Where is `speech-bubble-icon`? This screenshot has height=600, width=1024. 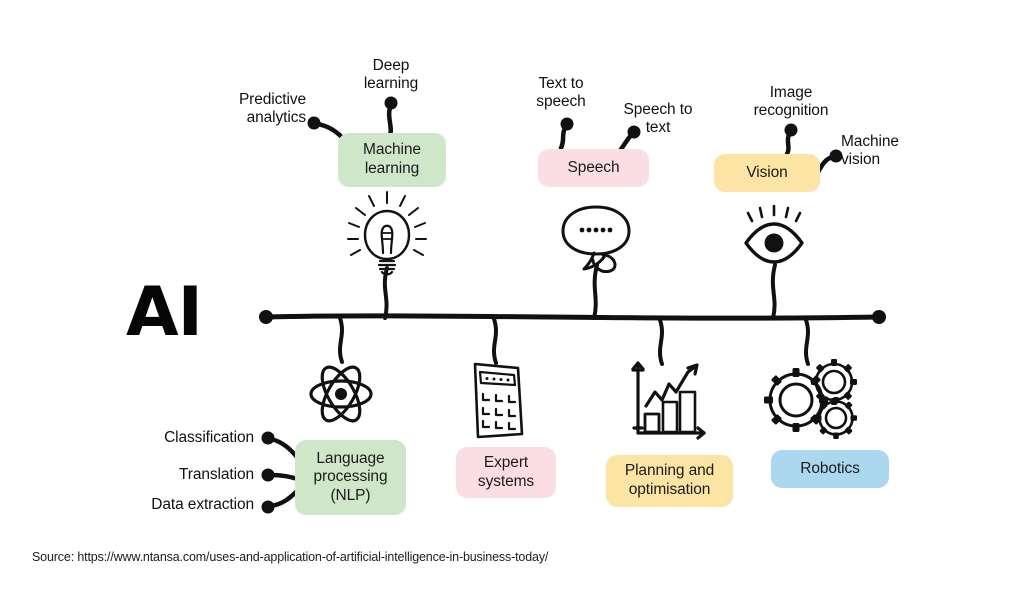
speech-bubble-icon is located at coordinates (596, 239).